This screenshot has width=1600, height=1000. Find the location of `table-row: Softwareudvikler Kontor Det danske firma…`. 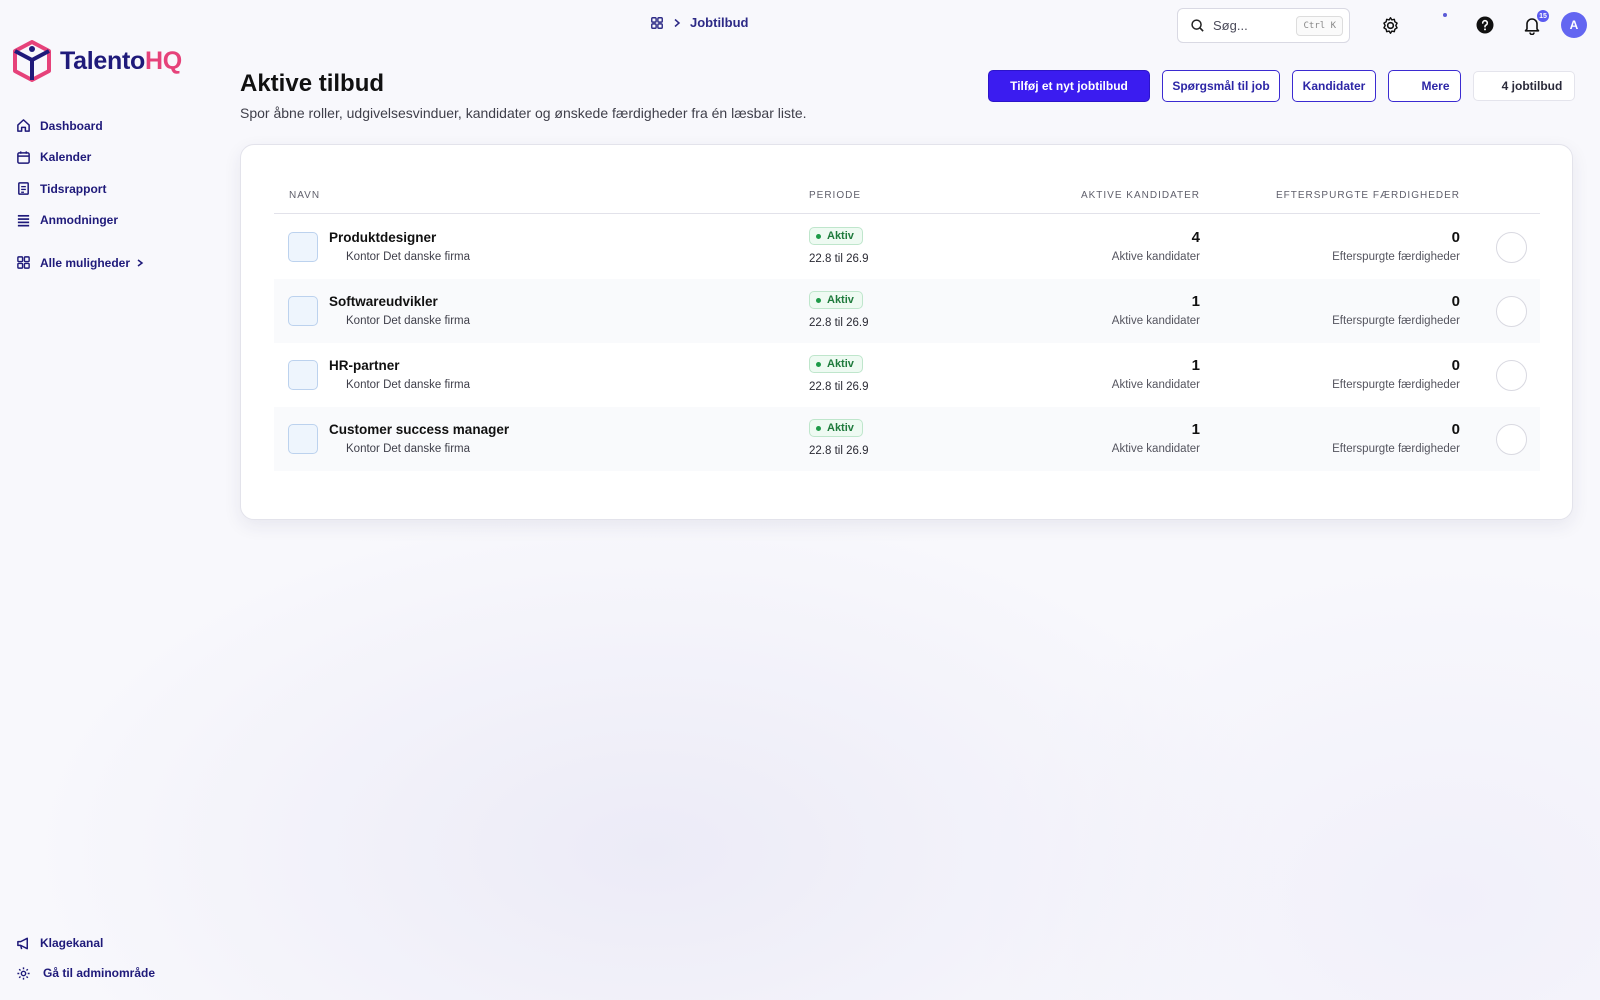

table-row: Softwareudvikler Kontor Det danske firma… is located at coordinates (907, 311).